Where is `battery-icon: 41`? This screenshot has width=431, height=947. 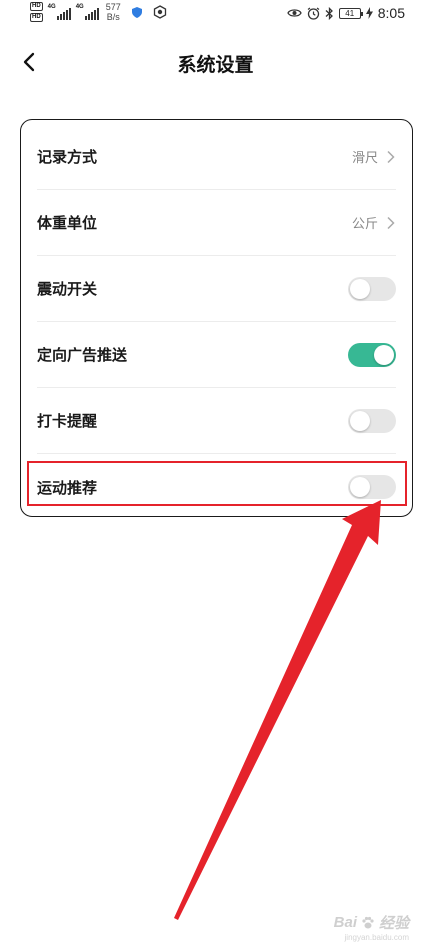
battery-icon: 41 is located at coordinates (350, 13).